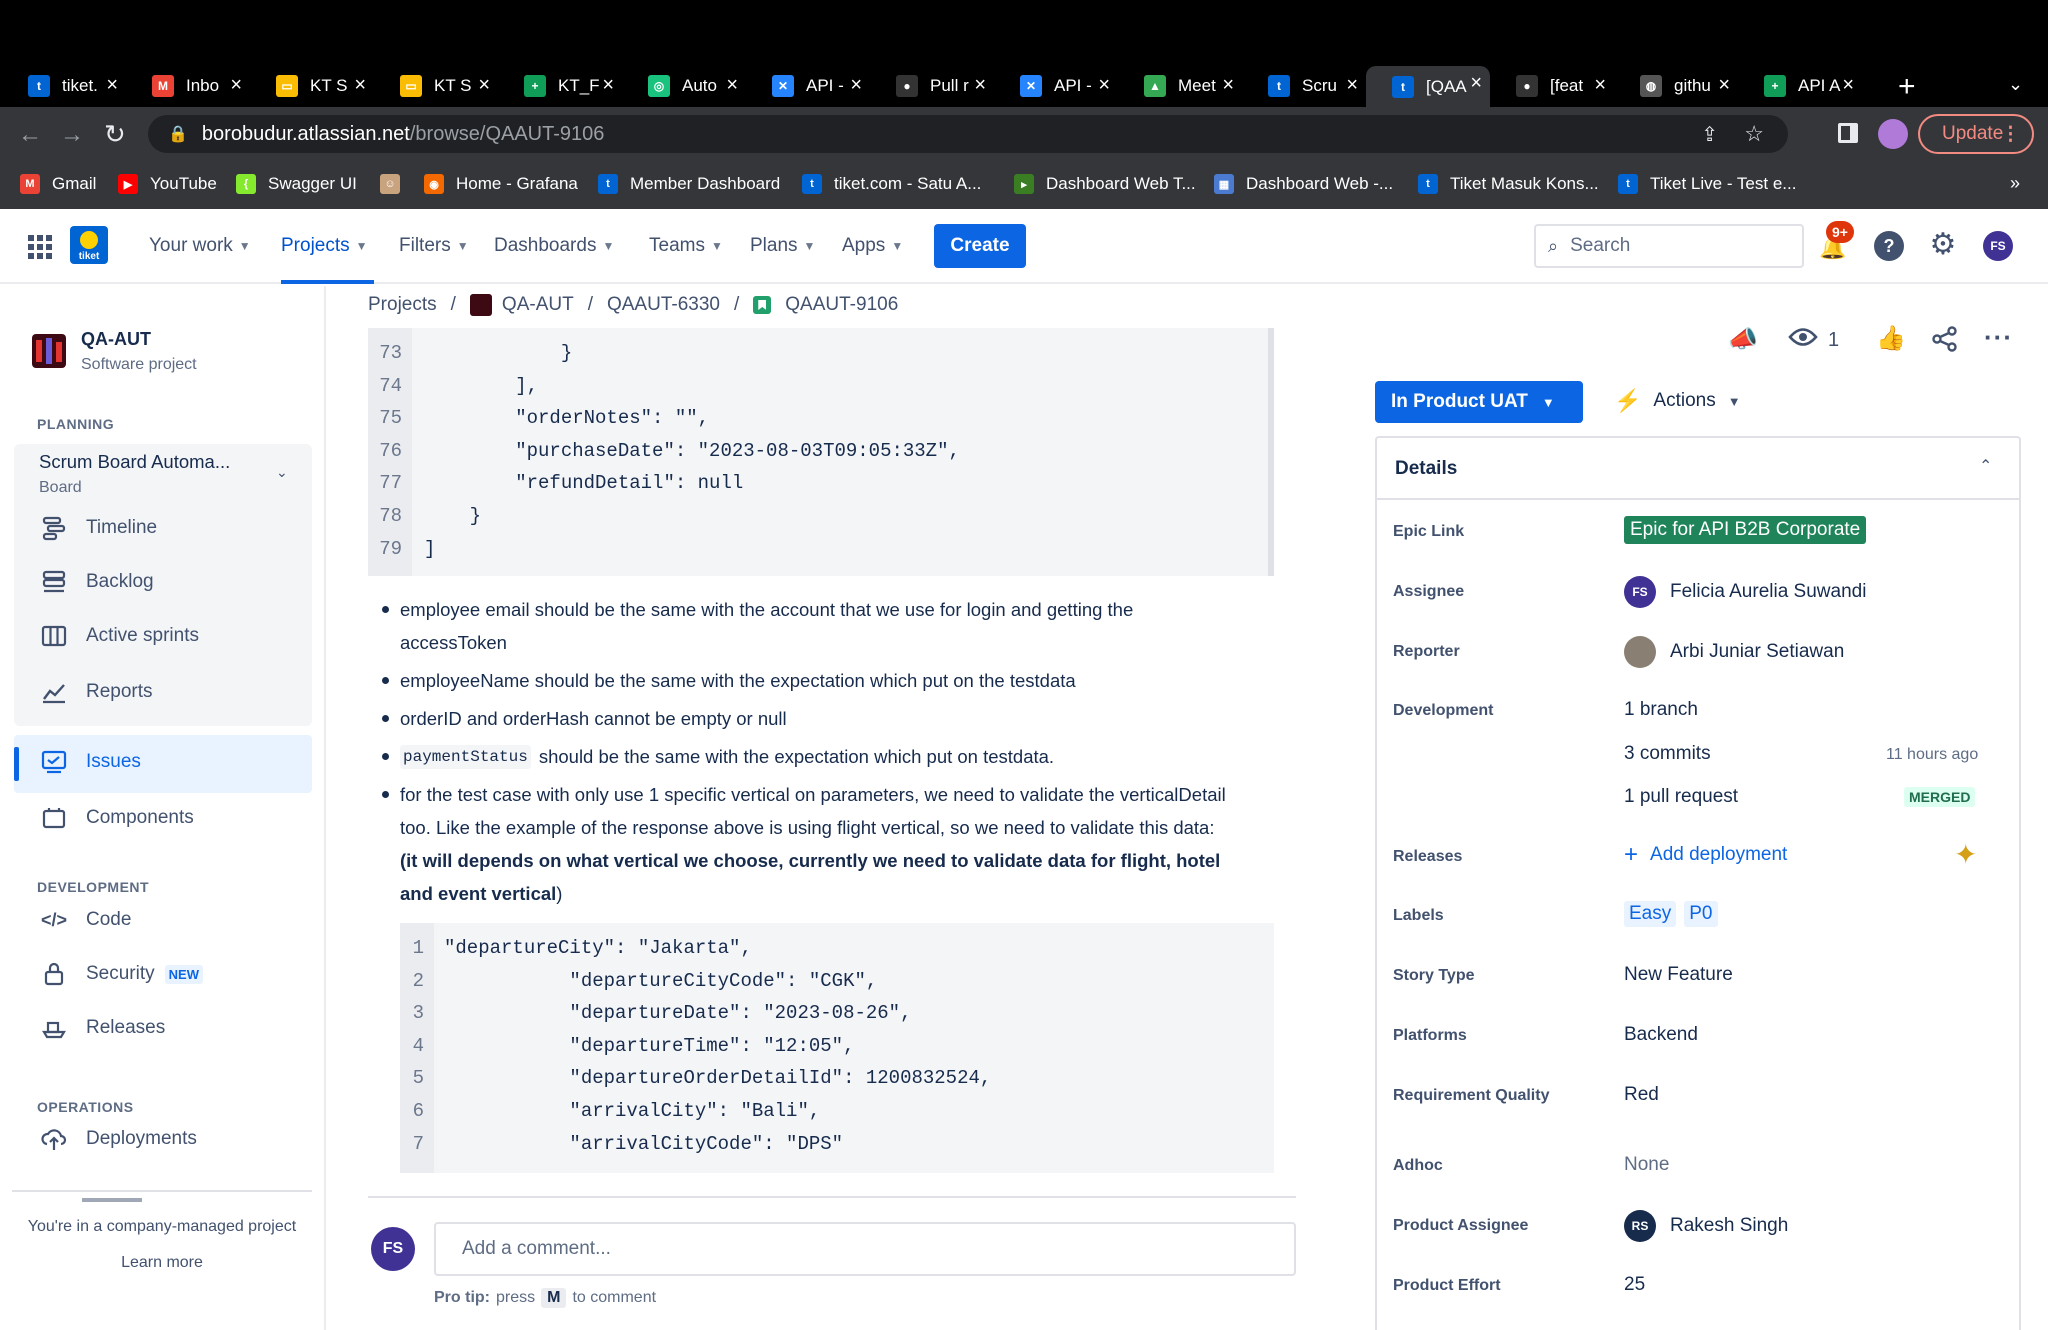 This screenshot has height=1330, width=2048. I want to click on browser-tab: ● [feat ×, so click(1552, 86).